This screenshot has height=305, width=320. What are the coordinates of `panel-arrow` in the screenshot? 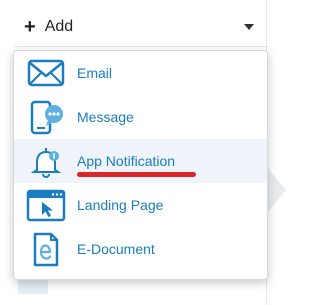 It's located at (276, 190).